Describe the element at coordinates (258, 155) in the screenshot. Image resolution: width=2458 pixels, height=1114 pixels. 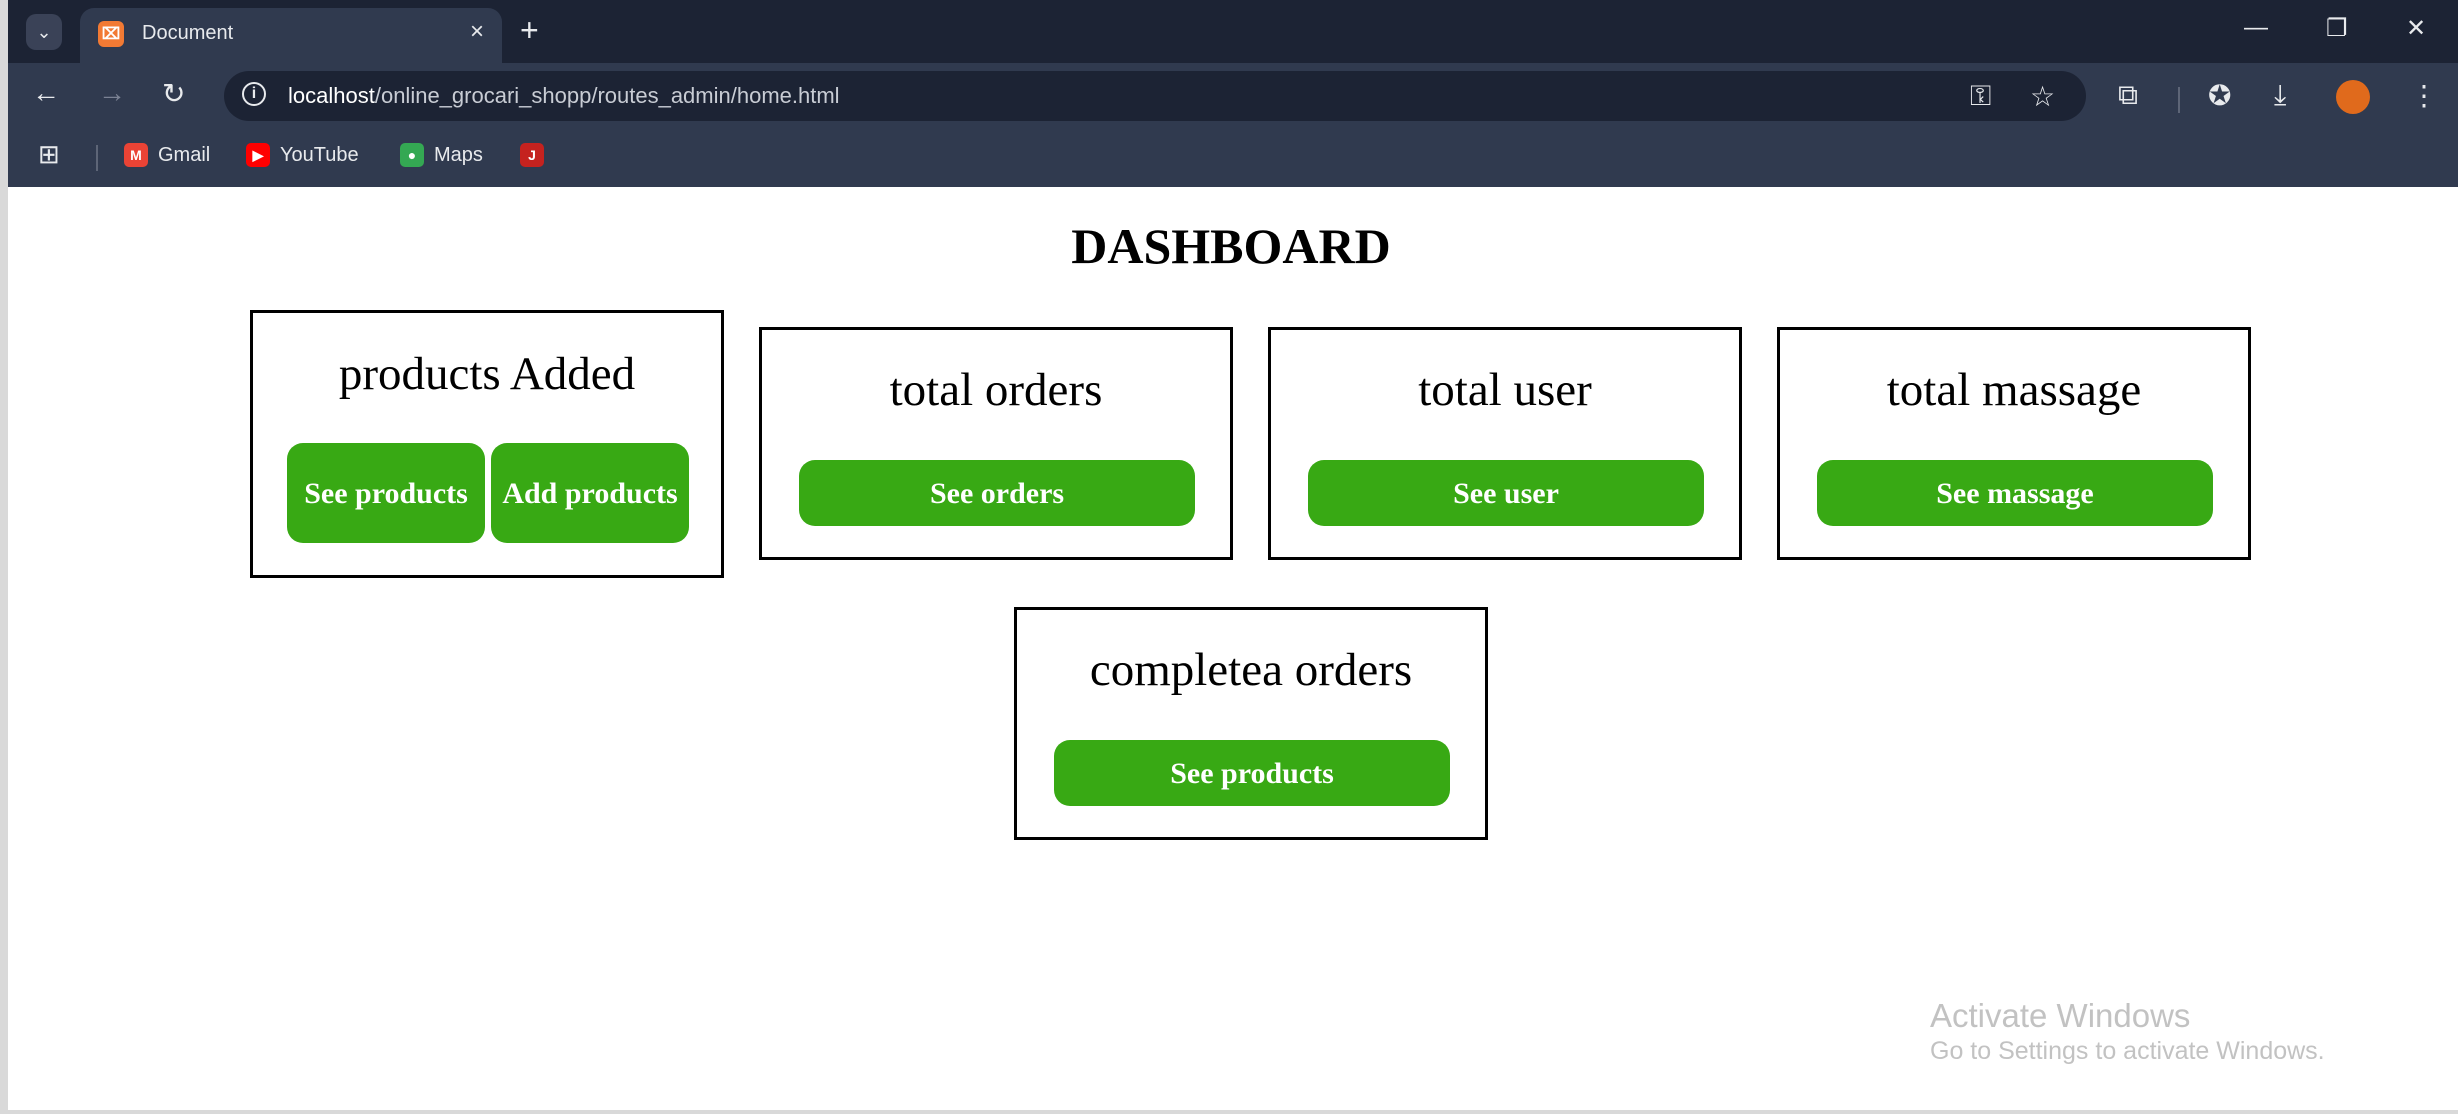
I see `youtube-icon: ▶` at that location.